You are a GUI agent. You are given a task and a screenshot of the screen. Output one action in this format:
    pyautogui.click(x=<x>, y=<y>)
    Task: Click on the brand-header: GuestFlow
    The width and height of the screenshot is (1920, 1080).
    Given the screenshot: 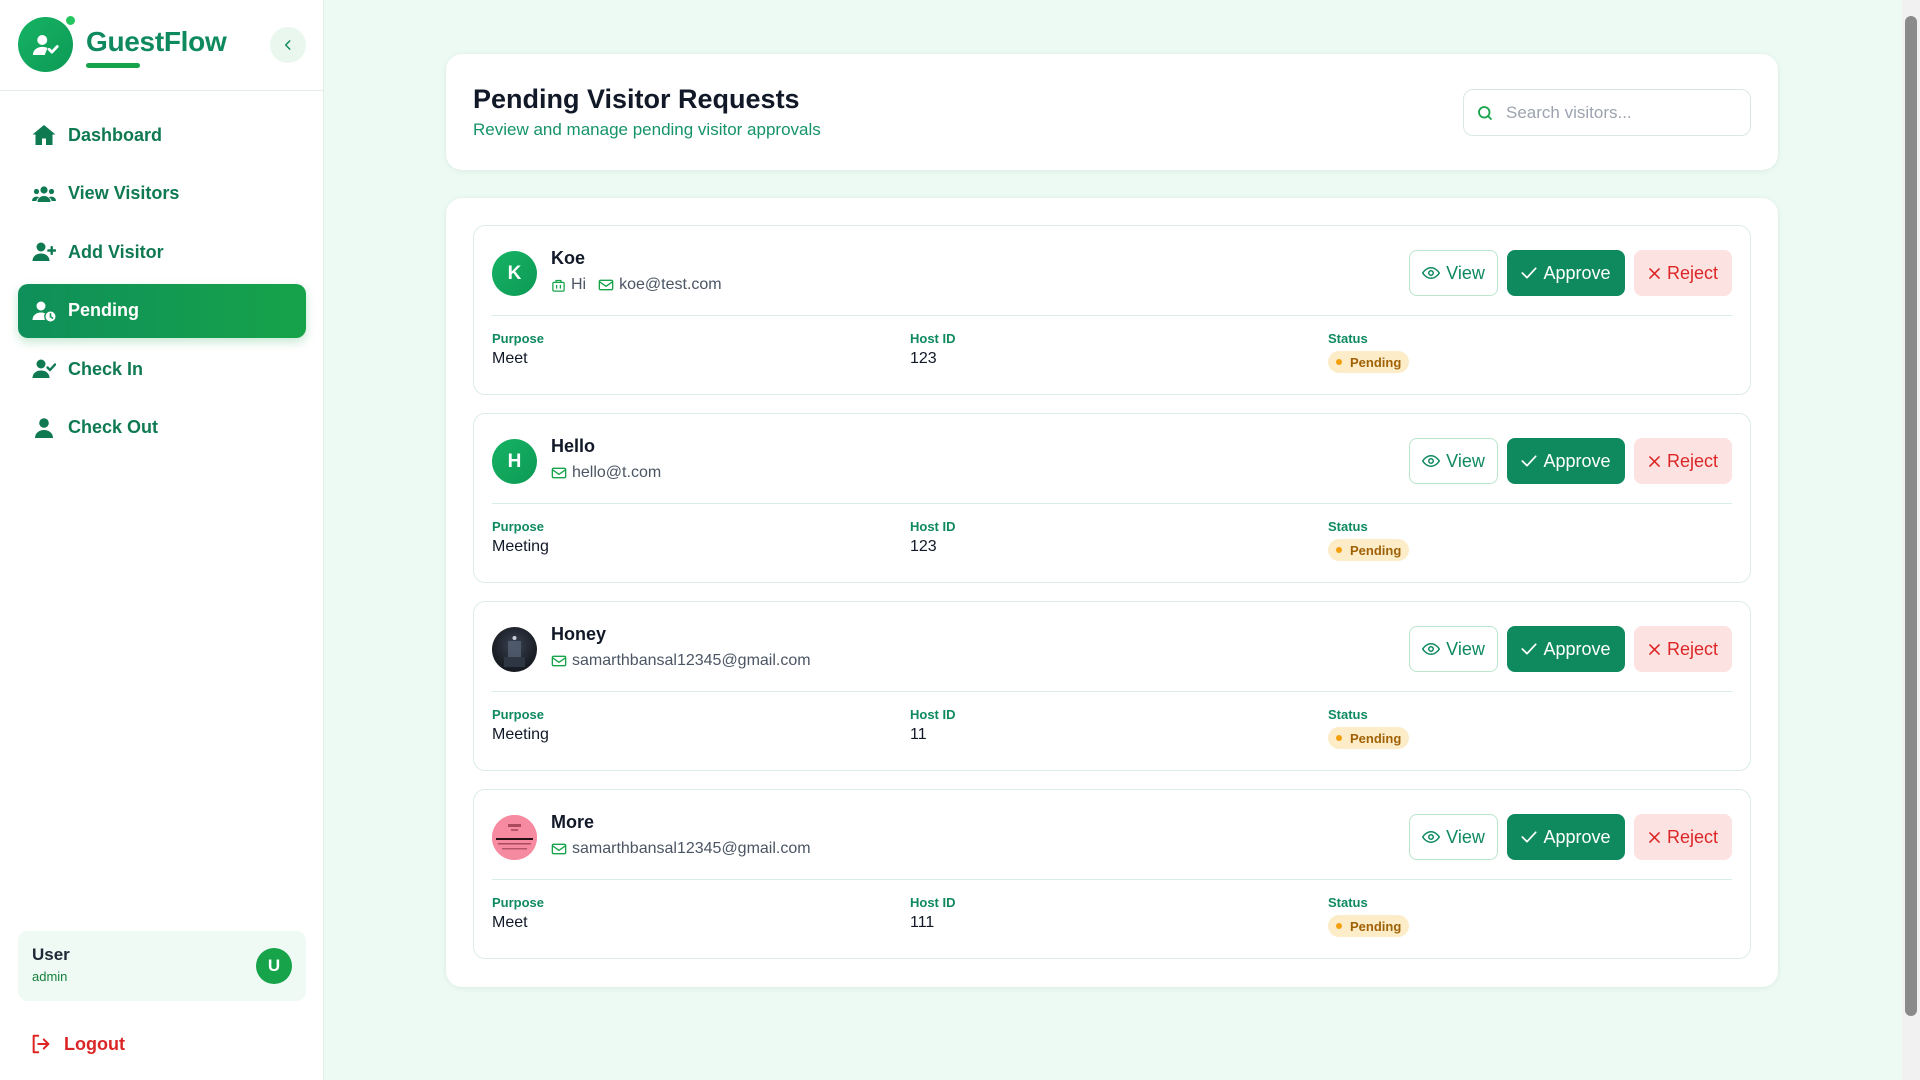 What is the action you would take?
    pyautogui.click(x=161, y=45)
    